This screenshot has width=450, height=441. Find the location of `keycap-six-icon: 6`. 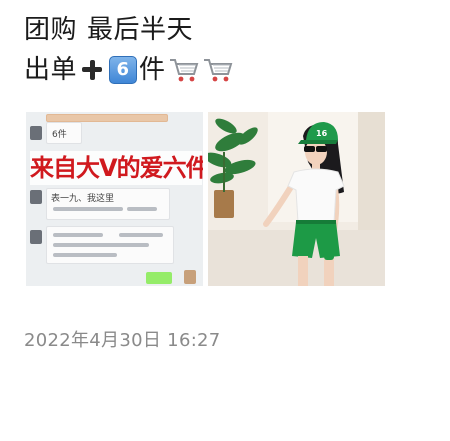

keycap-six-icon: 6 is located at coordinates (123, 70).